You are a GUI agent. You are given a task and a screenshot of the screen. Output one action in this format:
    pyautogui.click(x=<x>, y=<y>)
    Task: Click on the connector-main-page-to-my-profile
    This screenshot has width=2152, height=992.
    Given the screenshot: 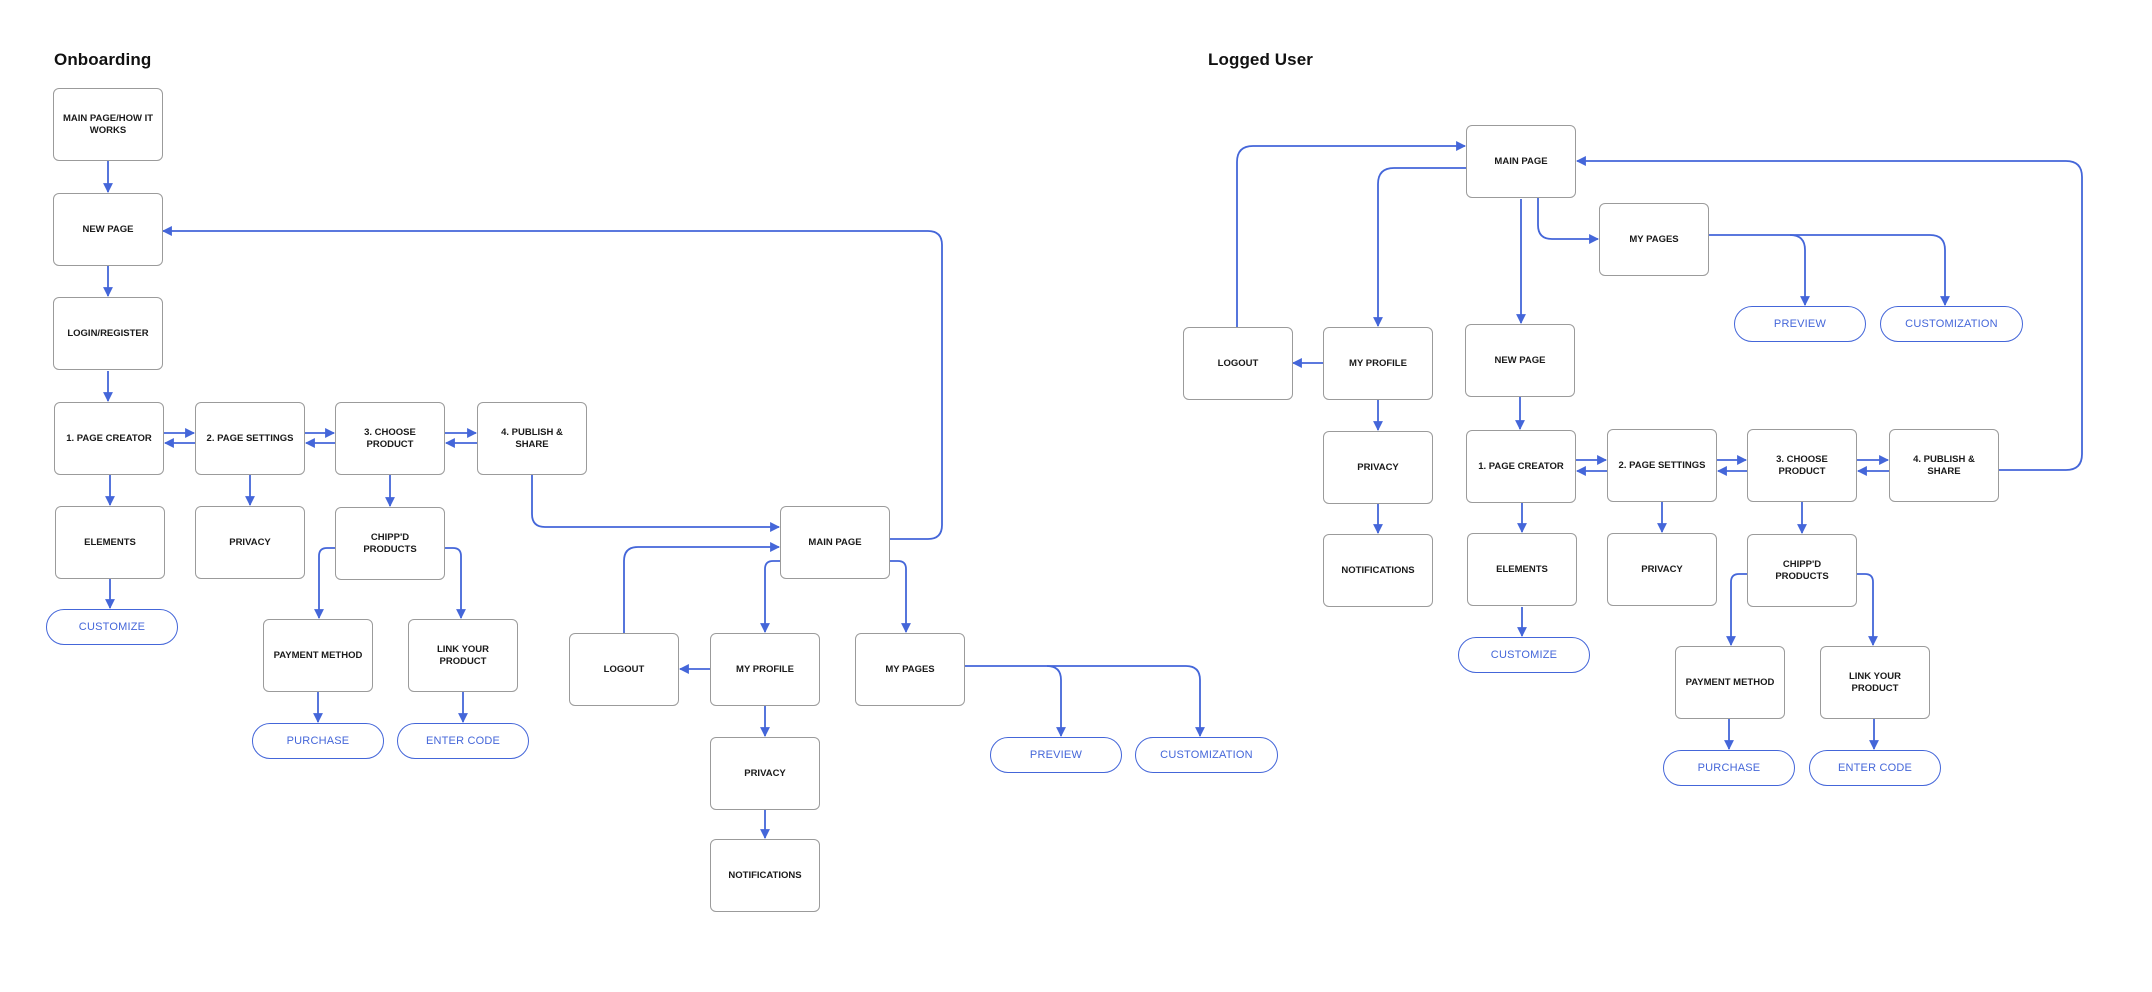 What is the action you would take?
    pyautogui.click(x=770, y=596)
    